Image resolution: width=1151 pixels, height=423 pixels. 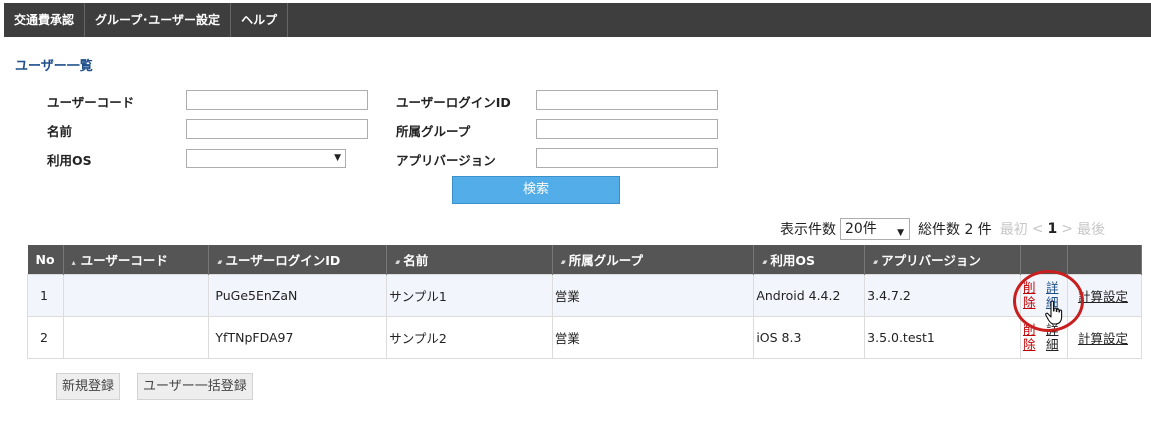 What do you see at coordinates (88, 386) in the screenshot?
I see `new-register-button: 新規登録` at bounding box center [88, 386].